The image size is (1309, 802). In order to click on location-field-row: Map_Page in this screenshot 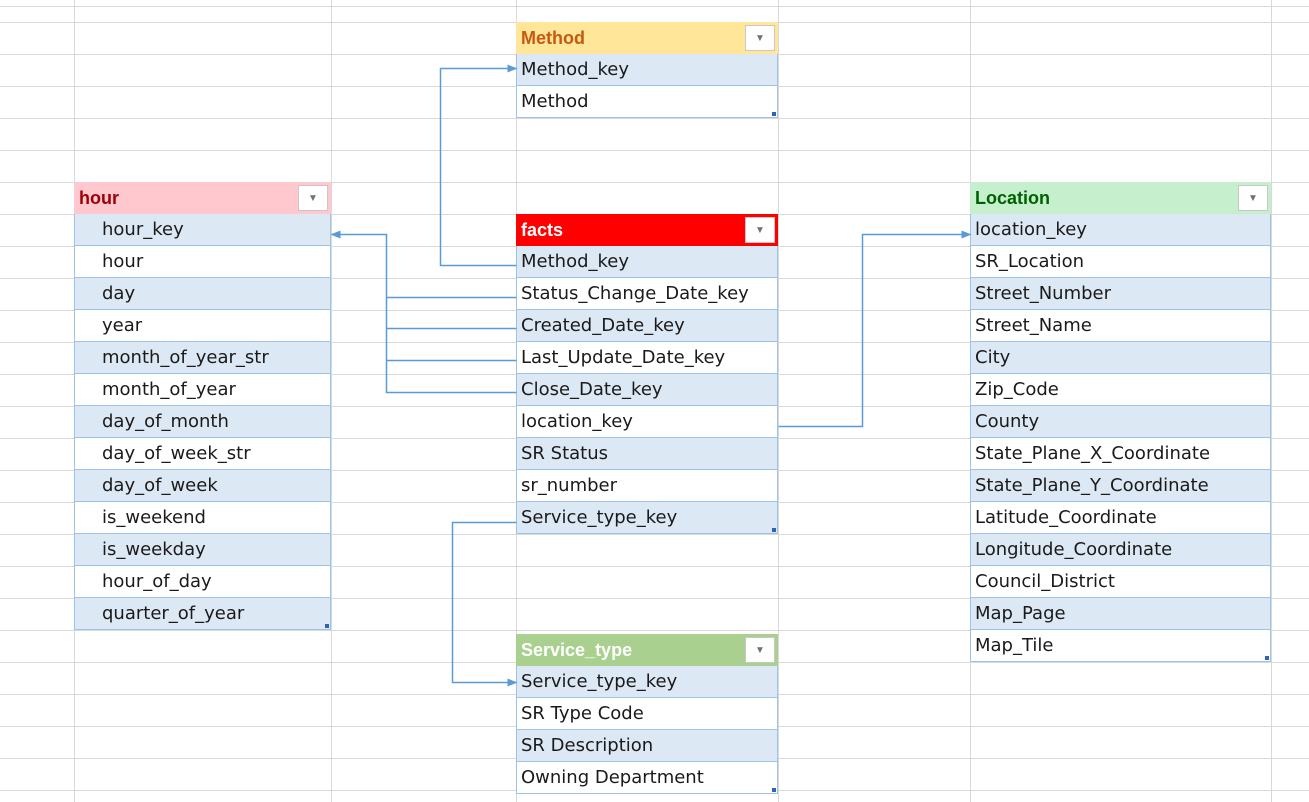, I will do `click(1120, 614)`.